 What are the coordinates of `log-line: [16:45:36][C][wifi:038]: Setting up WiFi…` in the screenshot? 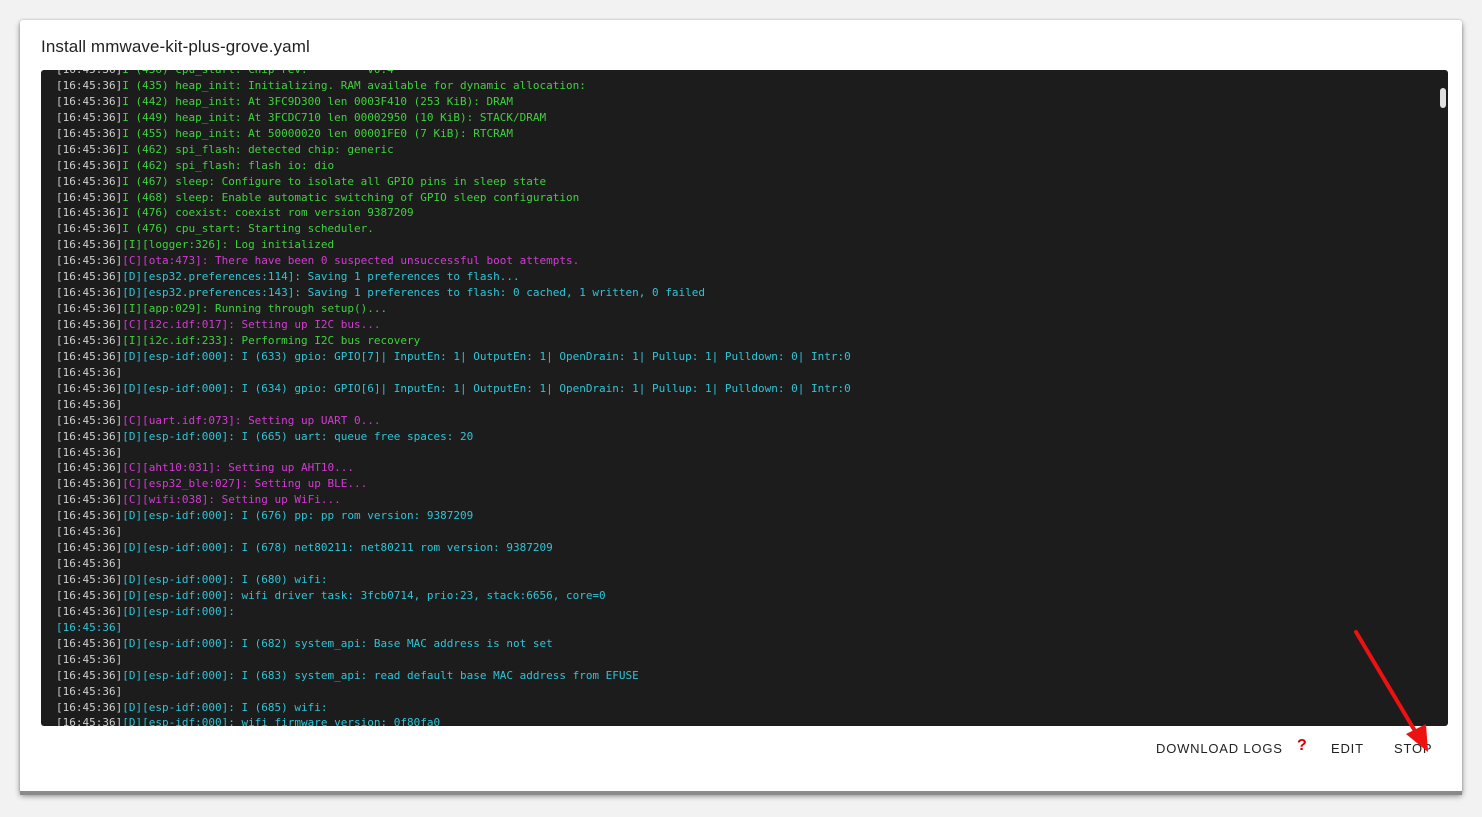 It's located at (742, 500).